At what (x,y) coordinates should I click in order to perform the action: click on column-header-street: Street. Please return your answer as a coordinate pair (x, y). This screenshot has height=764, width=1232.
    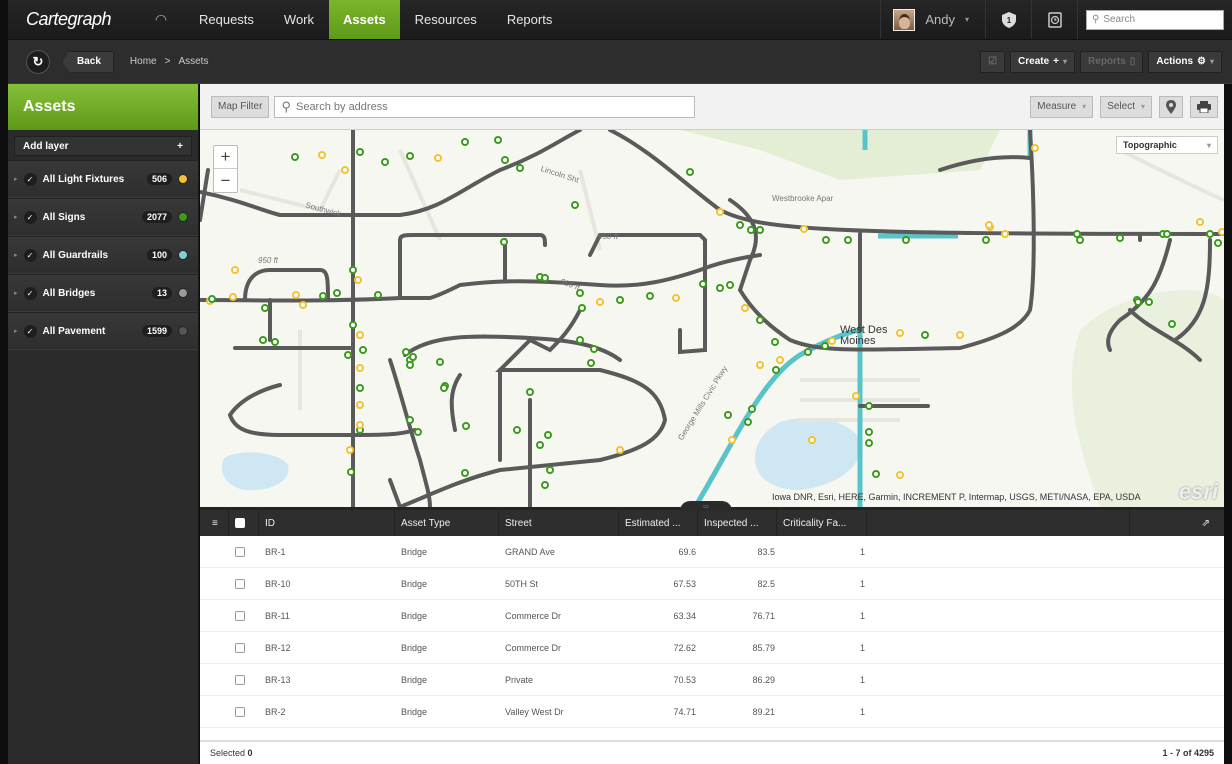
    Looking at the image, I should click on (559, 523).